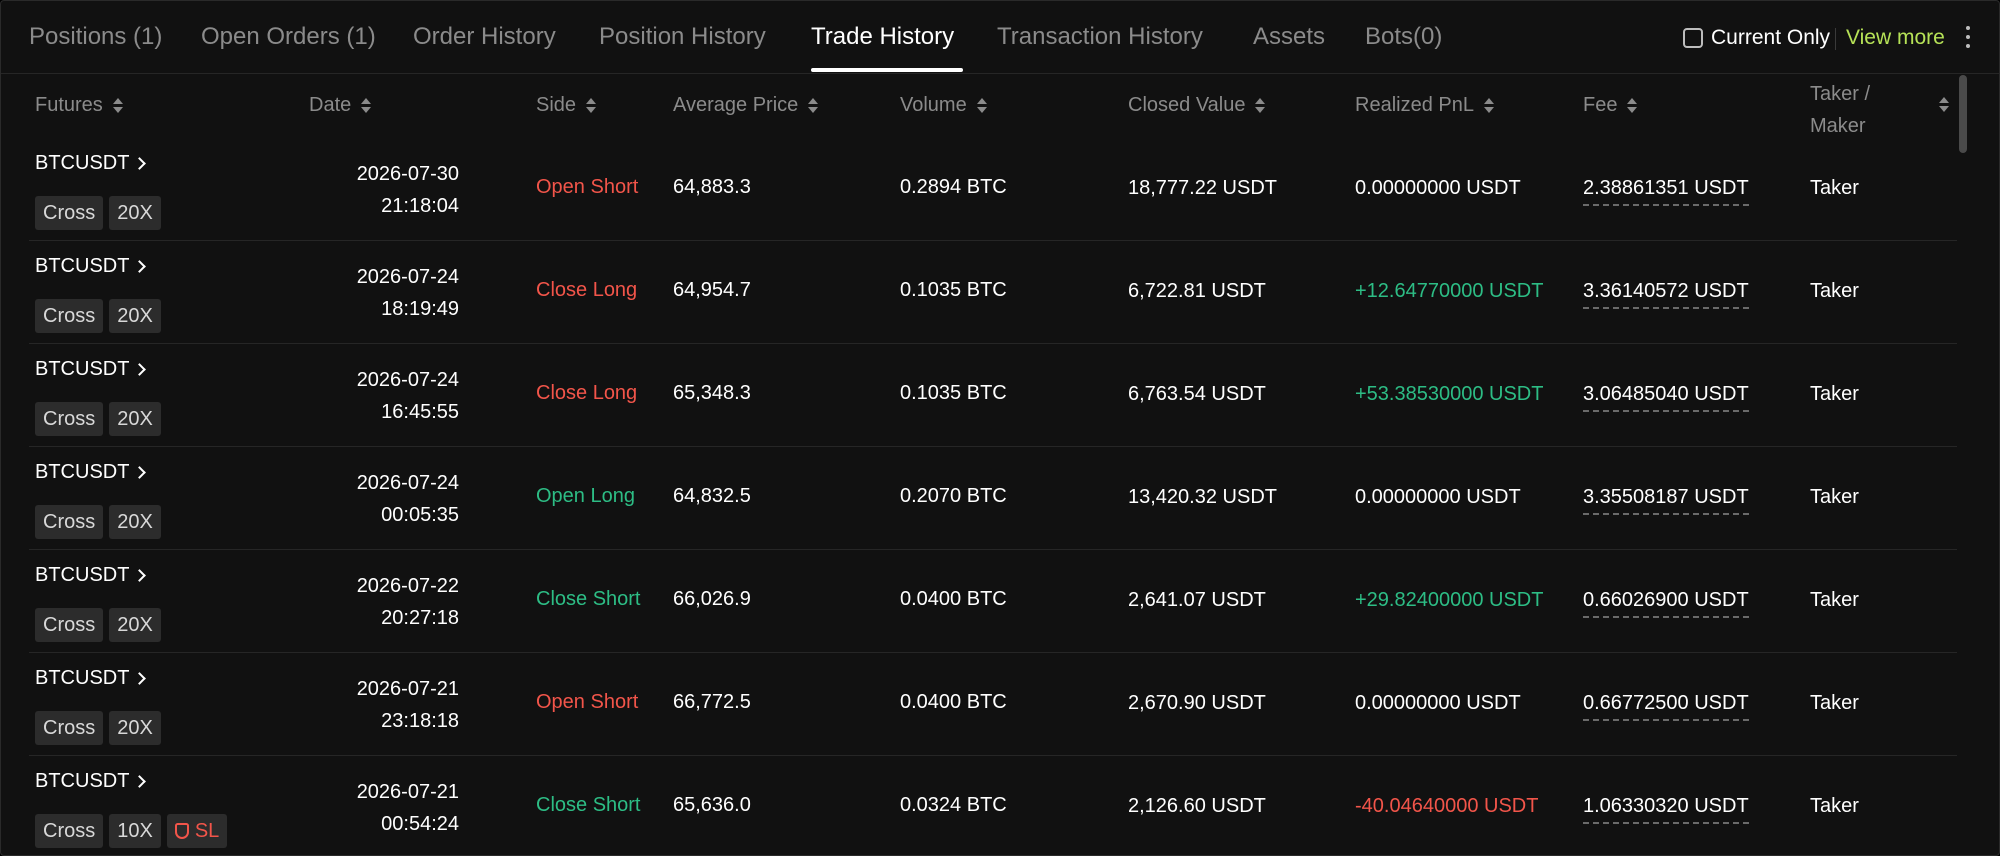 This screenshot has height=856, width=2000. I want to click on closed-value: 2,126.60 USDT, so click(1197, 806).